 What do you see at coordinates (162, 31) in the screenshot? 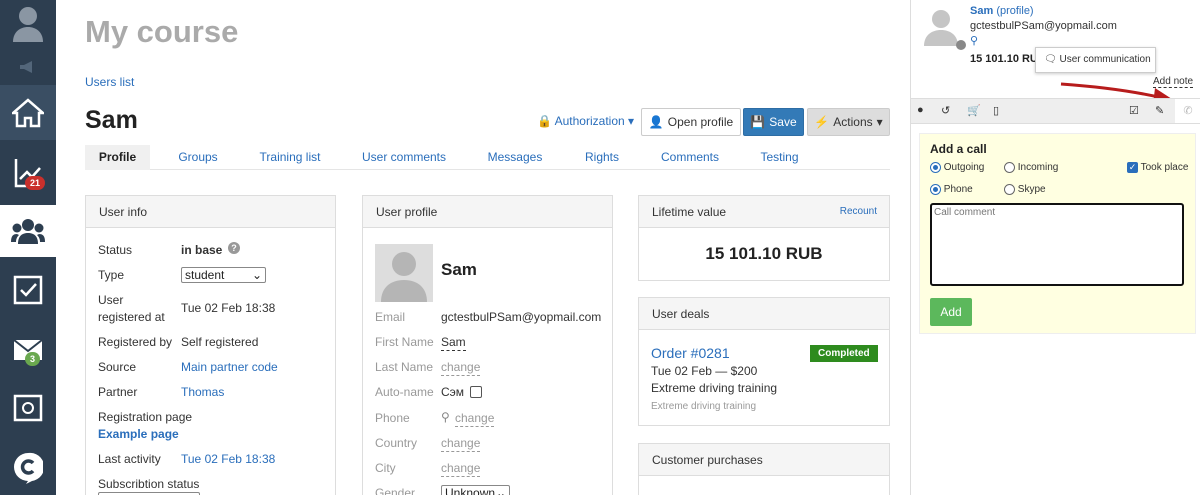
I see `page-title: My course` at bounding box center [162, 31].